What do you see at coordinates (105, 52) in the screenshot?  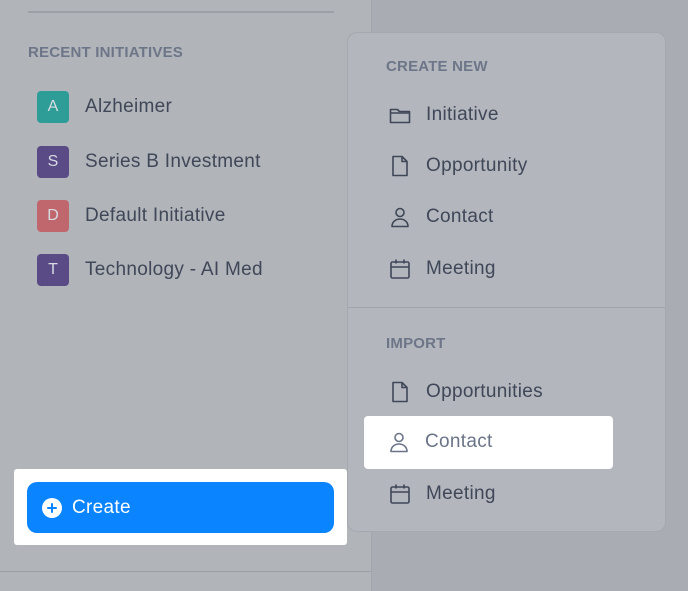 I see `recent-initiatives-heading: RECENT INITIATIVES` at bounding box center [105, 52].